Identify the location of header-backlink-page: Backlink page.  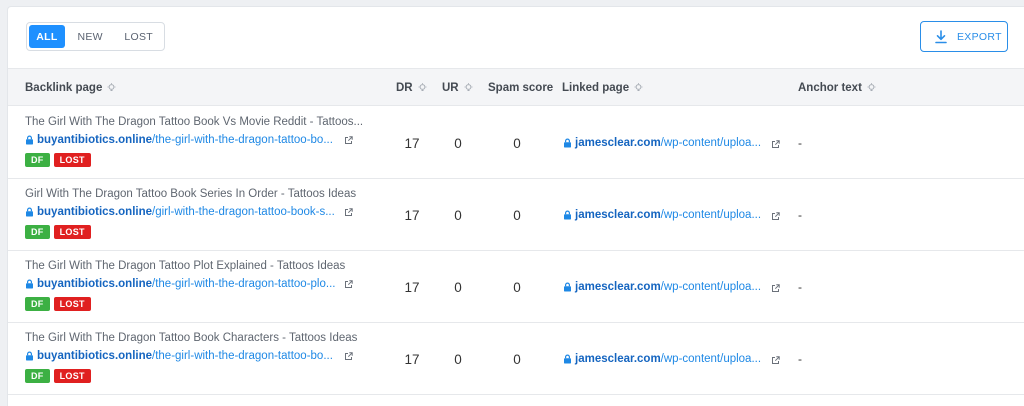
(70, 88).